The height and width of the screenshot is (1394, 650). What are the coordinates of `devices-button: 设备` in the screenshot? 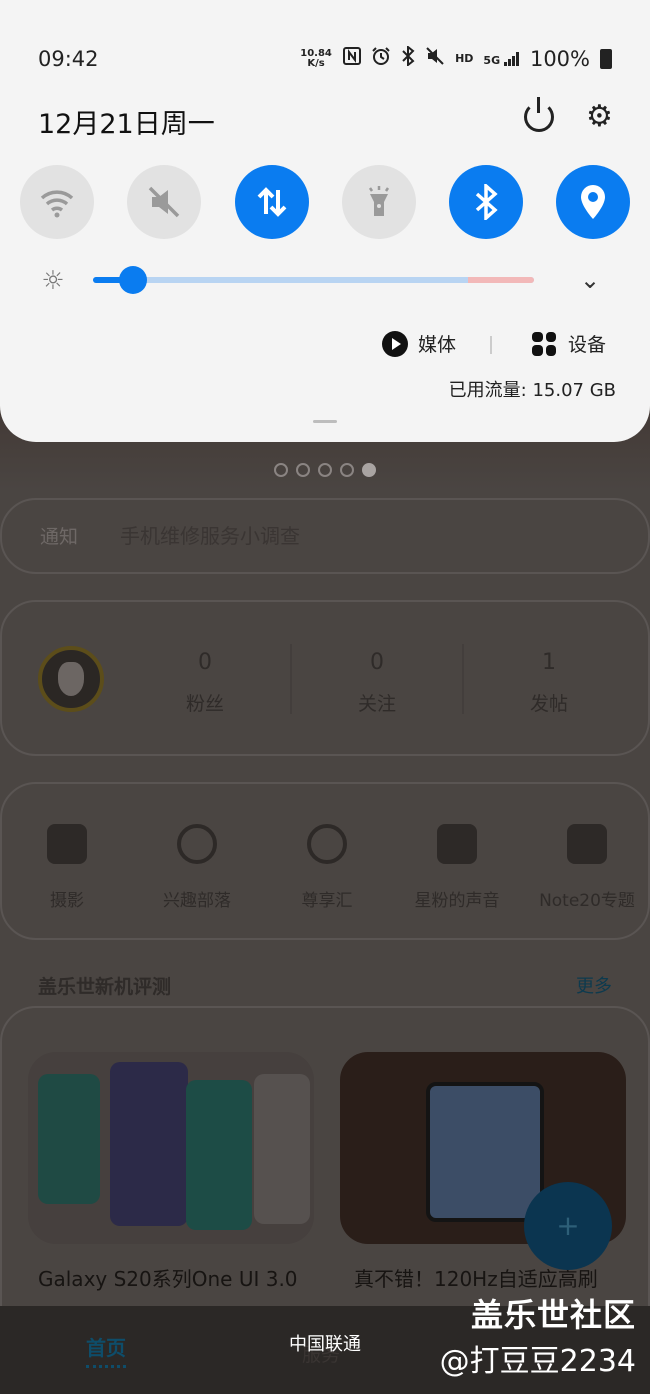 It's located at (569, 343).